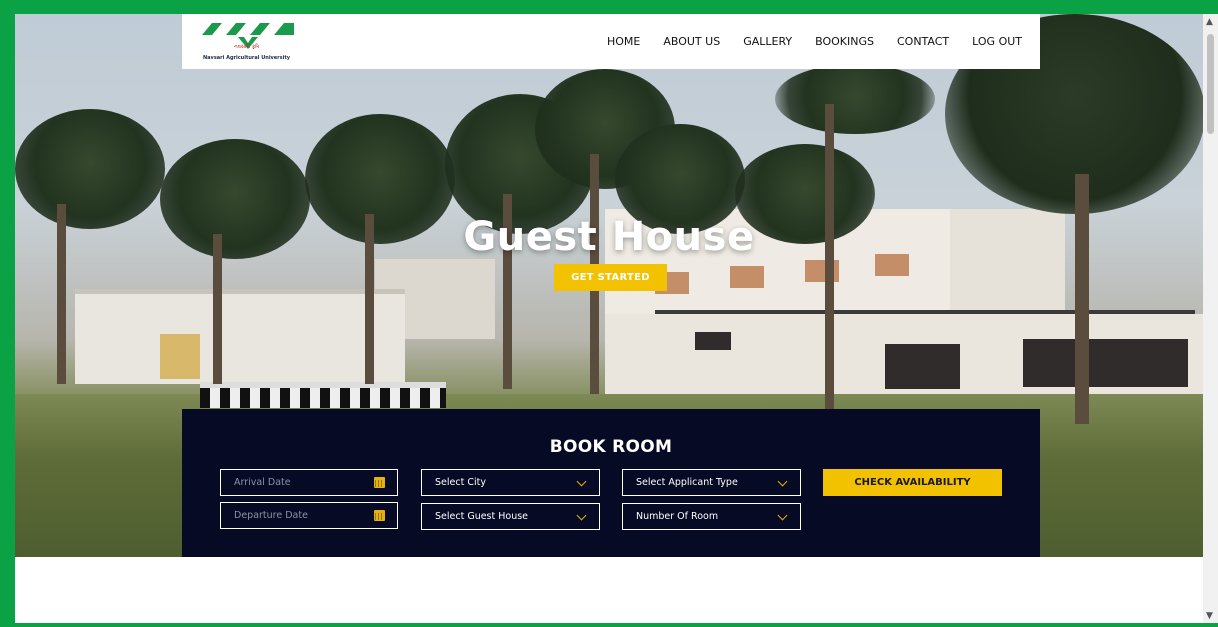  What do you see at coordinates (923, 41) in the screenshot?
I see `nav-contact: CONTACT` at bounding box center [923, 41].